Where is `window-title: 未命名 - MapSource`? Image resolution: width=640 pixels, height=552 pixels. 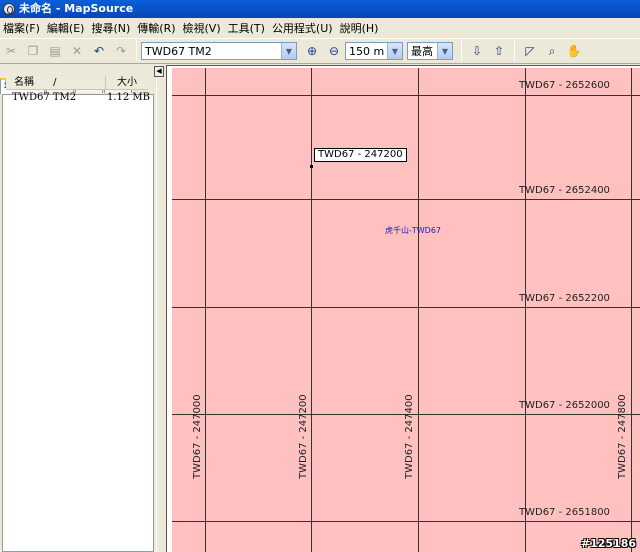
window-title: 未命名 - MapSource is located at coordinates (76, 8).